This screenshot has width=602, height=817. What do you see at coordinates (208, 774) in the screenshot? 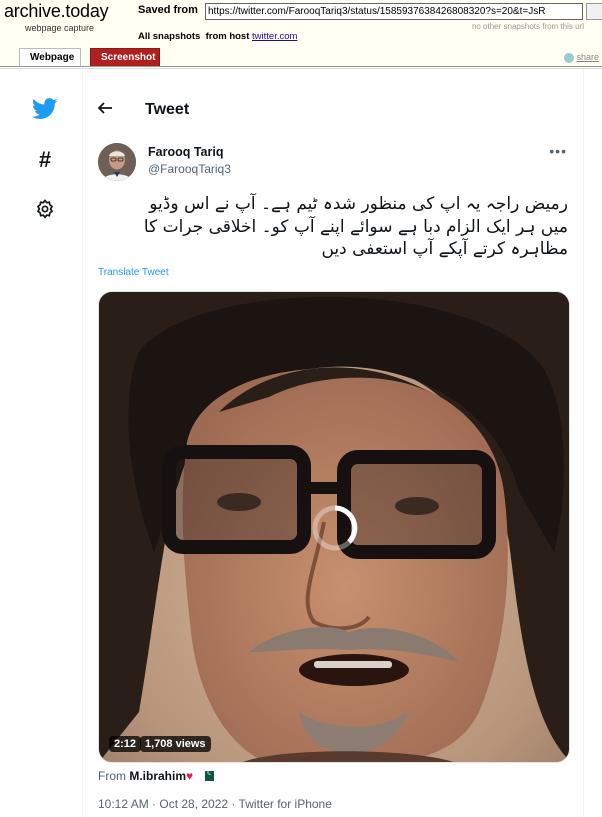
I see `pakistan-flag-icon` at bounding box center [208, 774].